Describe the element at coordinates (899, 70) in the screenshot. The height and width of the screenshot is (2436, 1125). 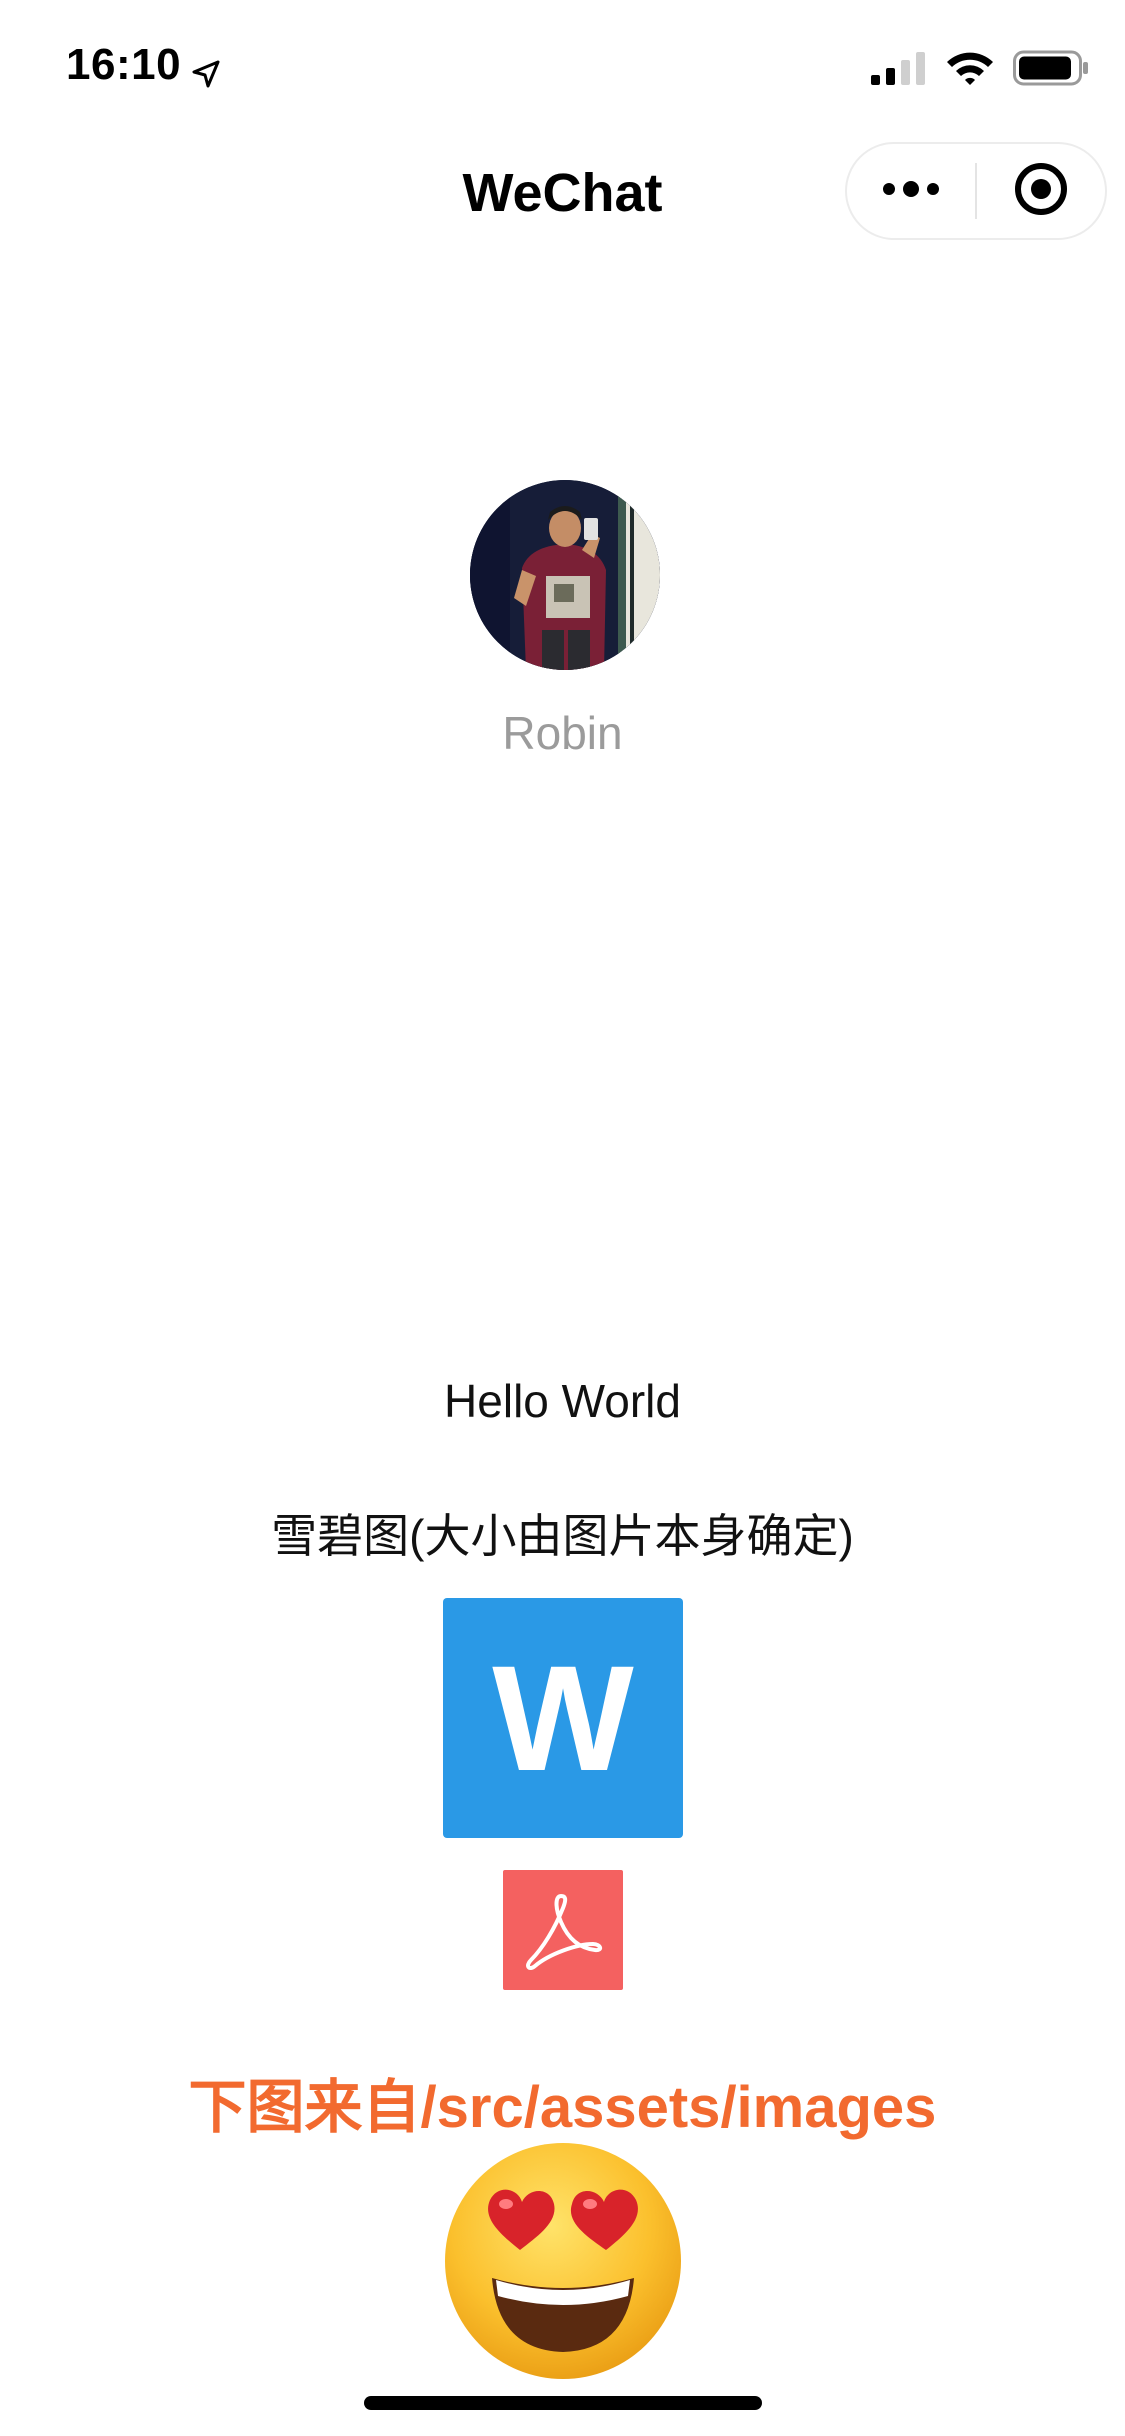
I see `cellular-signal-icon` at that location.